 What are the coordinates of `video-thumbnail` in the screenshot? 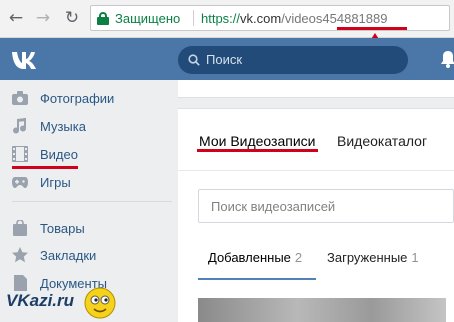 It's located at (322, 310).